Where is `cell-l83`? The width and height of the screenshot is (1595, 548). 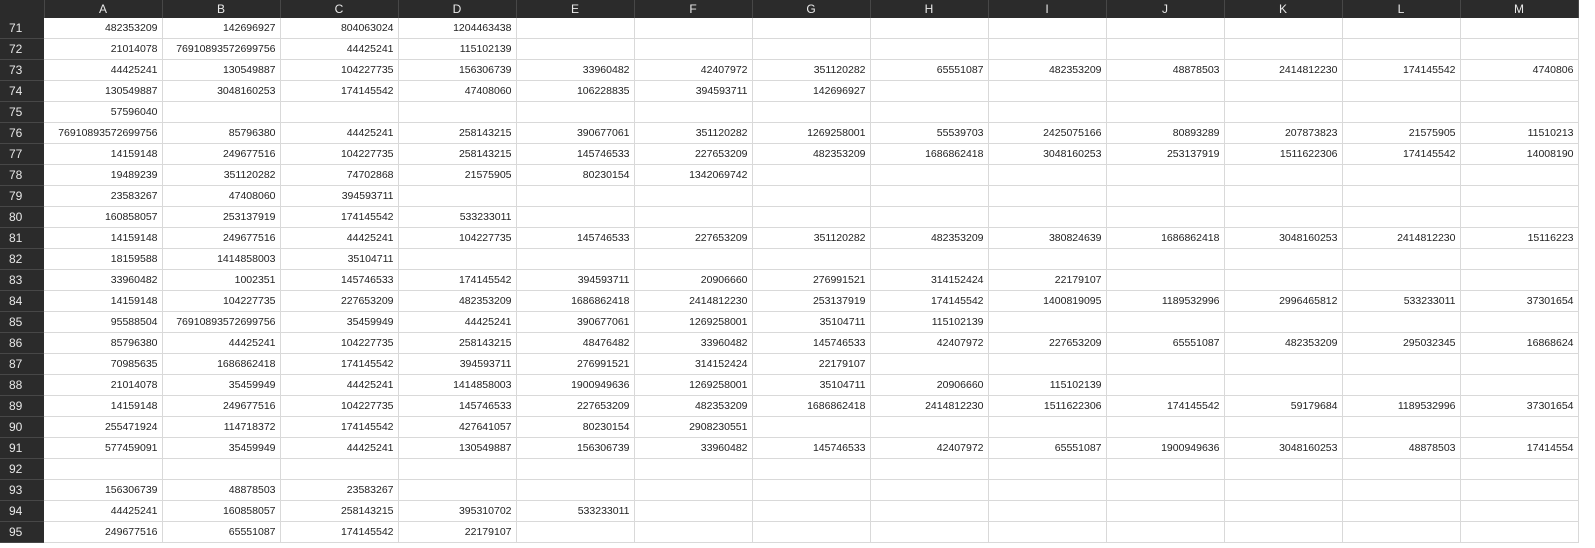
cell-l83 is located at coordinates (1401, 280).